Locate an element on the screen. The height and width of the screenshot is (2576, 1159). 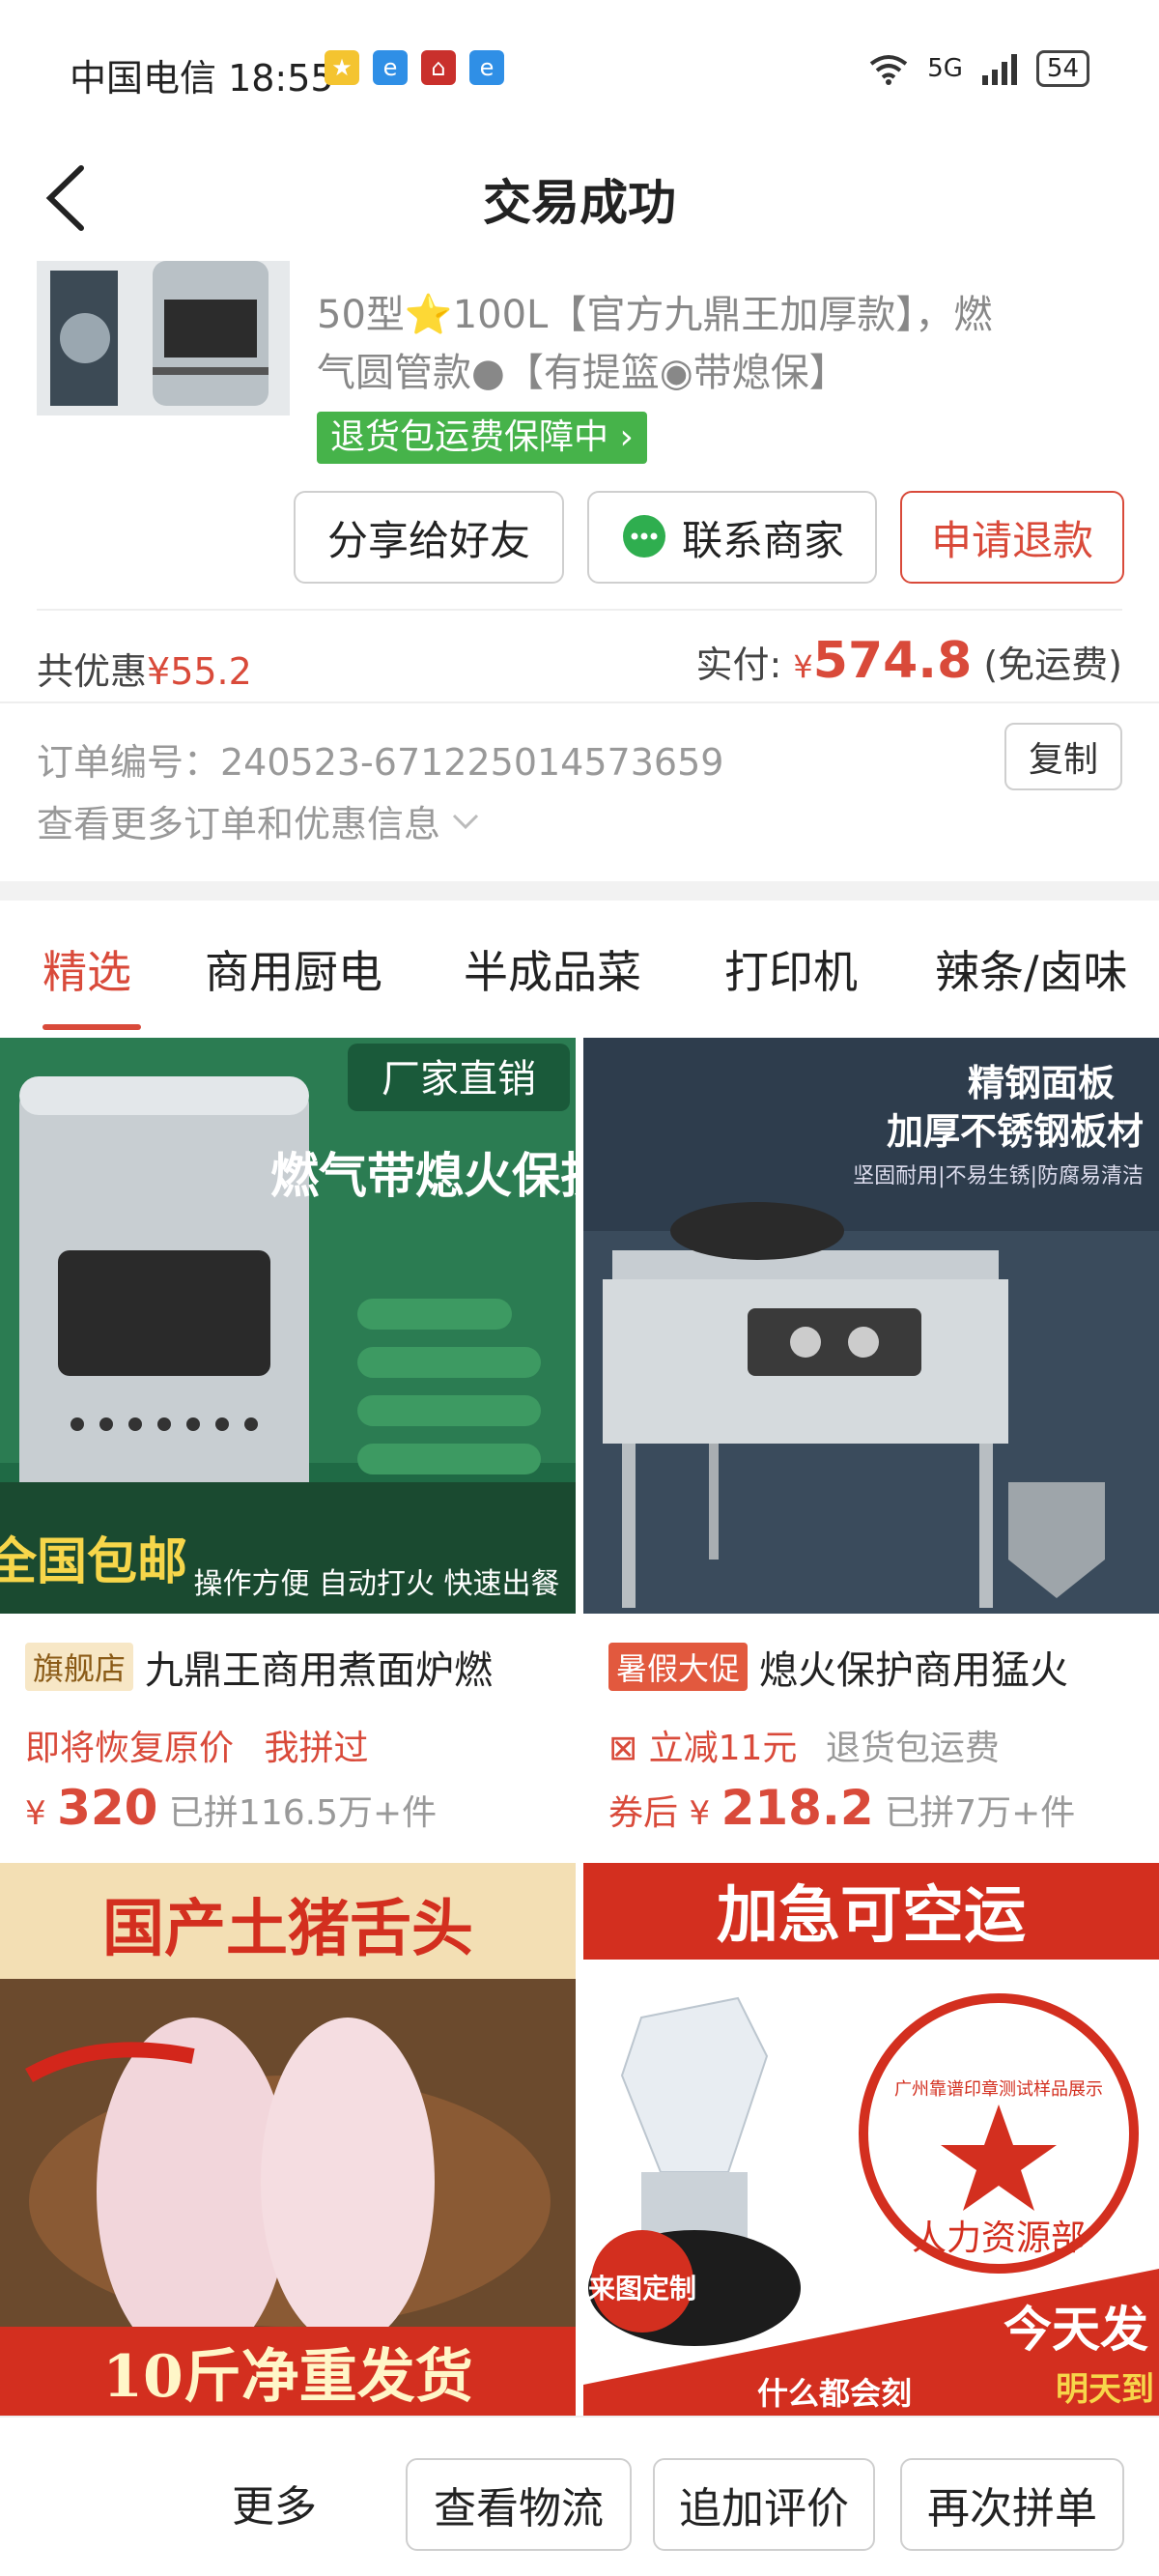
image-text-6: 明天到 is located at coordinates (1105, 2389).